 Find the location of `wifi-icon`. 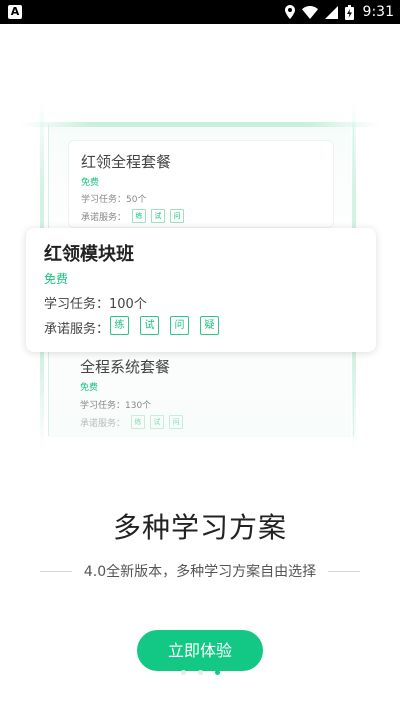

wifi-icon is located at coordinates (309, 12).